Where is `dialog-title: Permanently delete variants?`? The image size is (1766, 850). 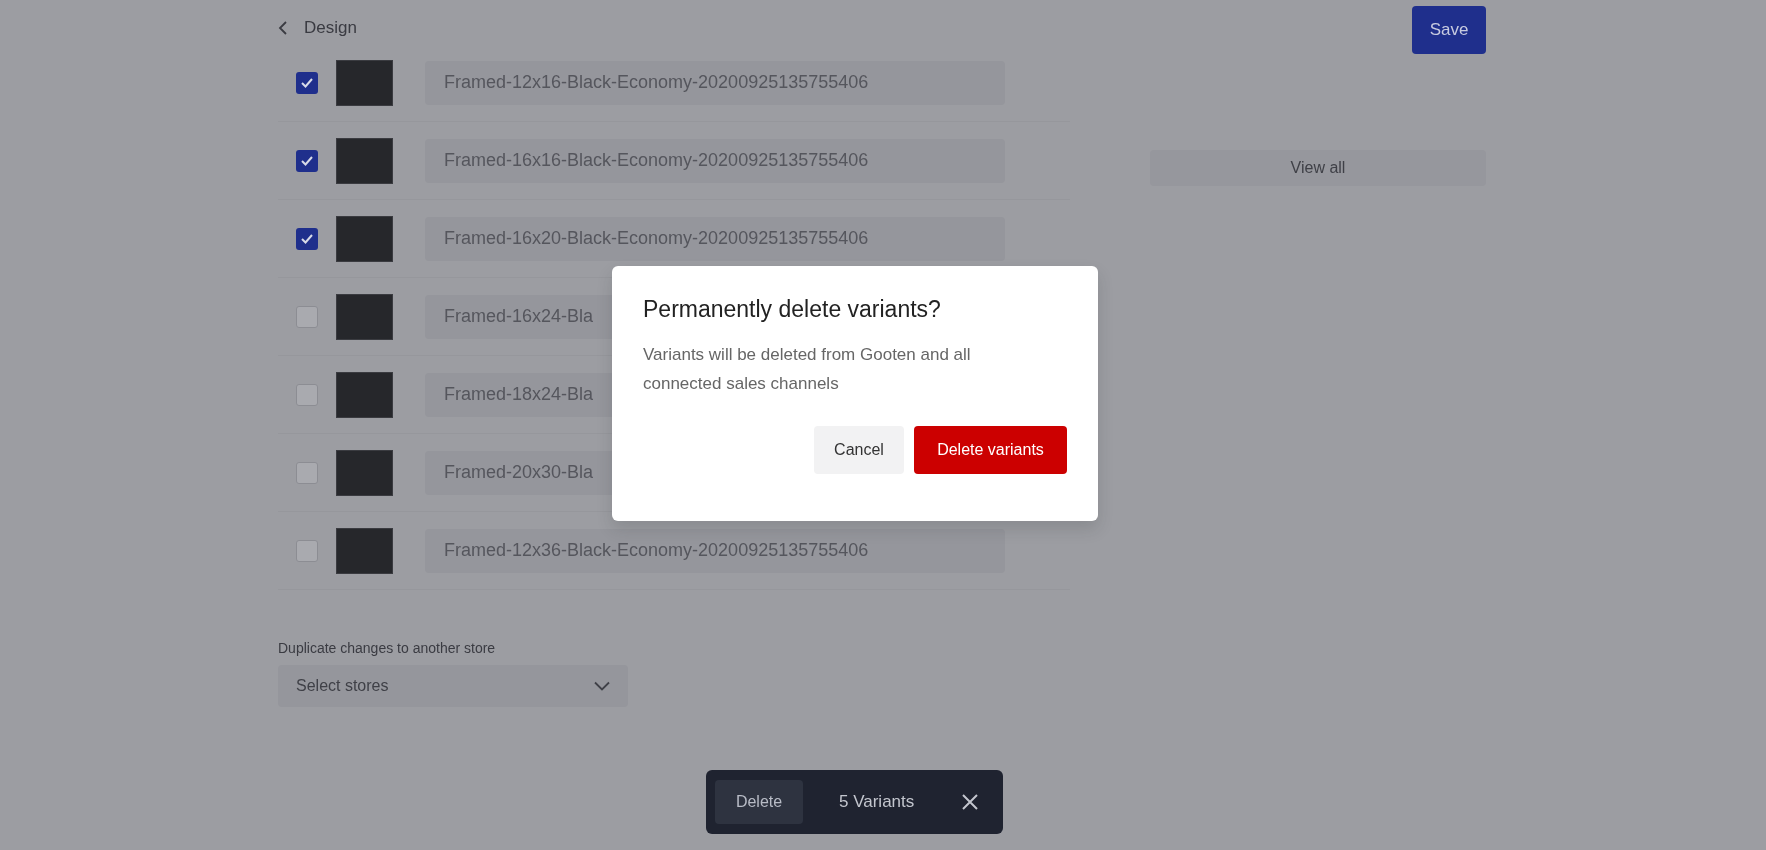
dialog-title: Permanently delete variants? is located at coordinates (792, 310).